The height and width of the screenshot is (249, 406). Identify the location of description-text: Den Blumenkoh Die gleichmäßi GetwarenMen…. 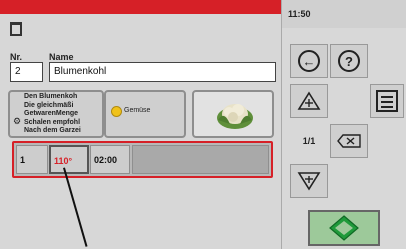
(52, 114).